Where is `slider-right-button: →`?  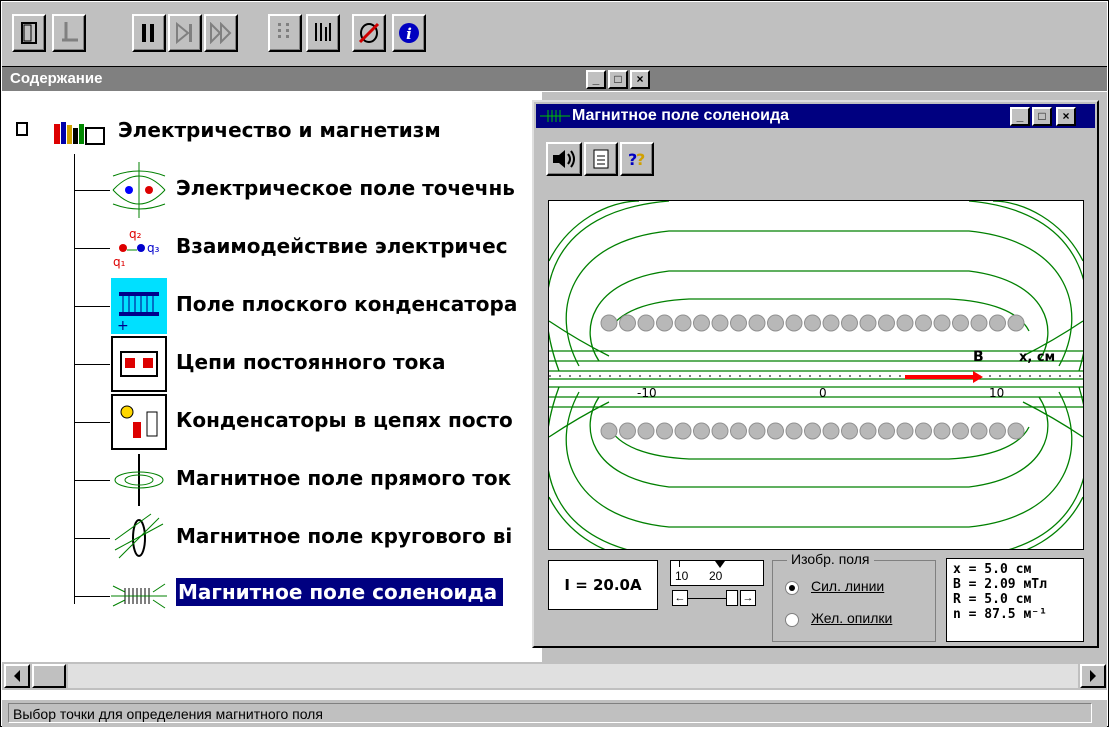
slider-right-button: → is located at coordinates (748, 598).